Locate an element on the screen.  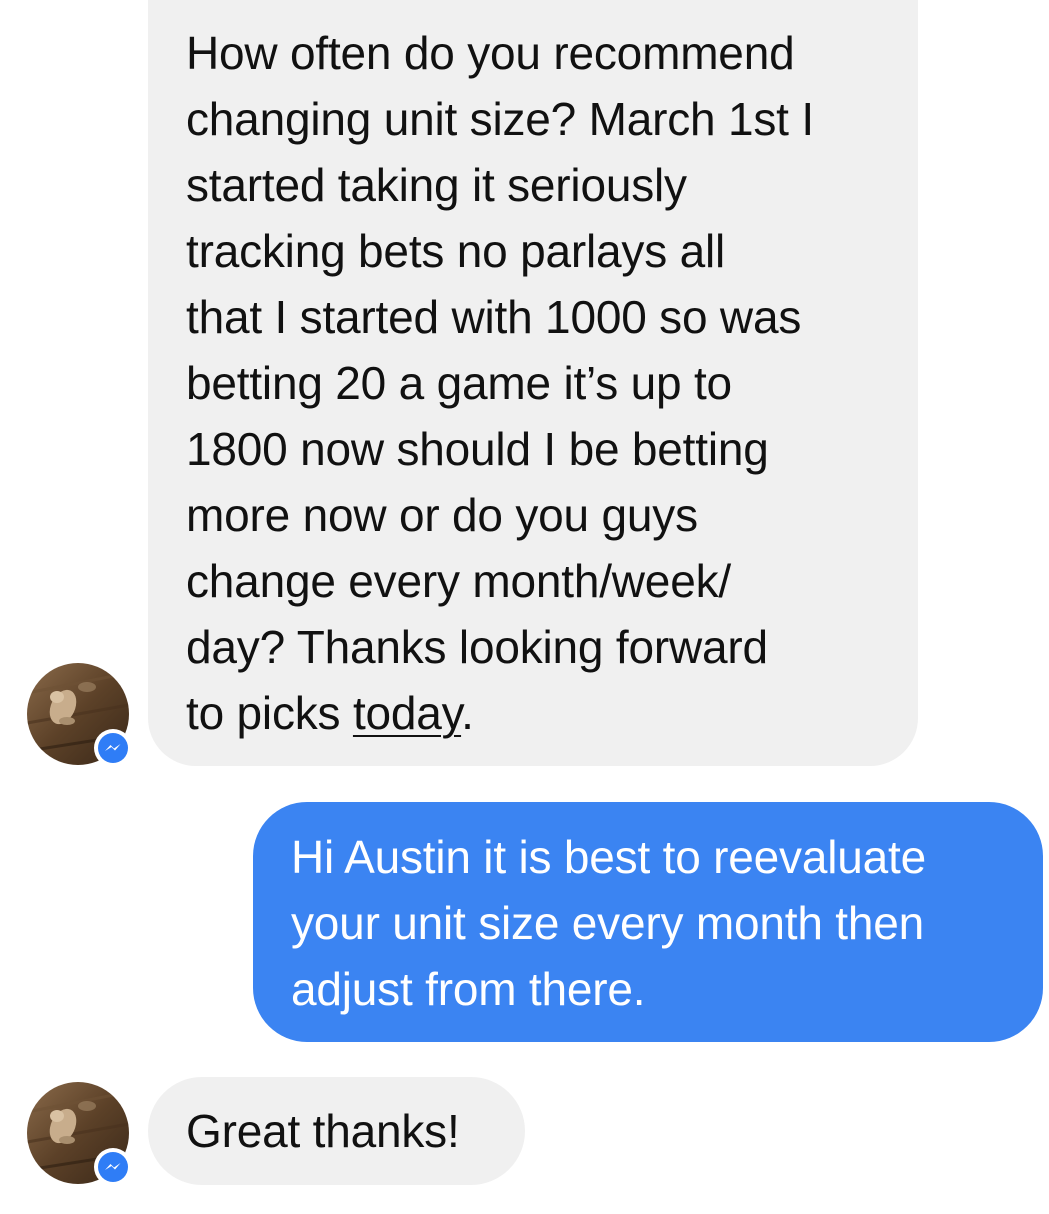
message-line: change every month/week/ is located at coordinates (458, 581).